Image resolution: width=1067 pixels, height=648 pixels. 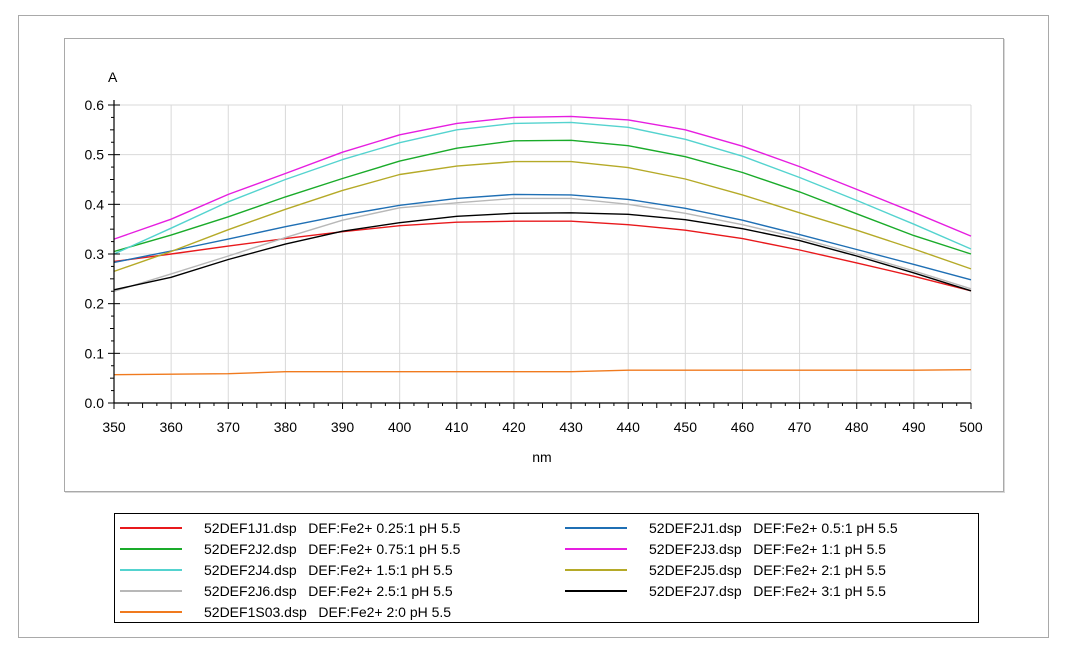 What do you see at coordinates (541, 457) in the screenshot?
I see `x-axis-title: nm` at bounding box center [541, 457].